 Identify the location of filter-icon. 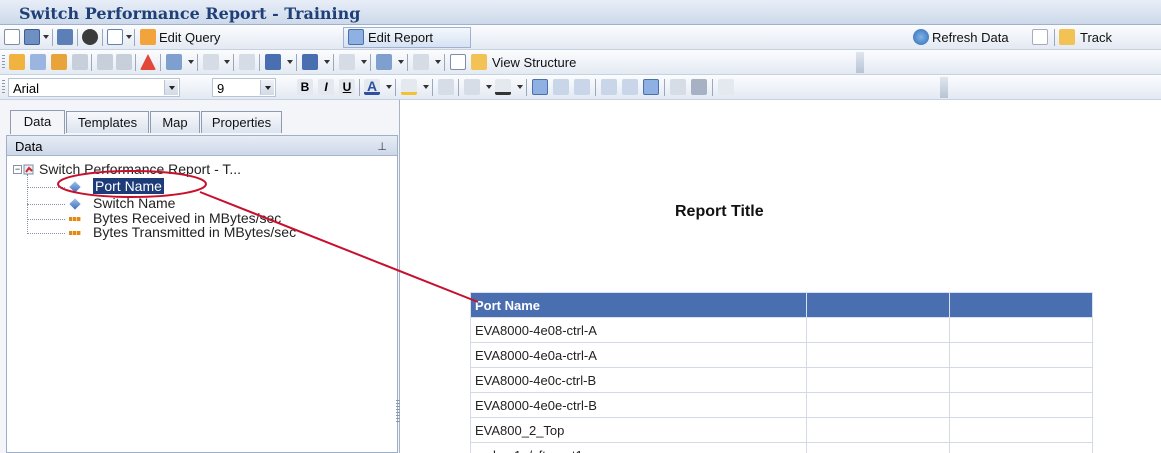
(211, 62).